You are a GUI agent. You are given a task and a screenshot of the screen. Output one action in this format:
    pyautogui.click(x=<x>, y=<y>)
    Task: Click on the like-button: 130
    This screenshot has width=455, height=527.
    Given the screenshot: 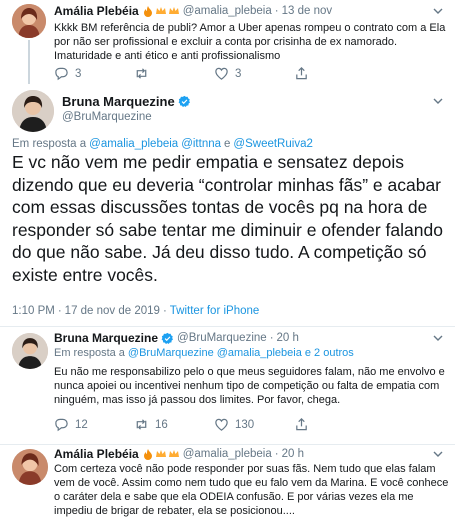 What is the action you would take?
    pyautogui.click(x=254, y=424)
    